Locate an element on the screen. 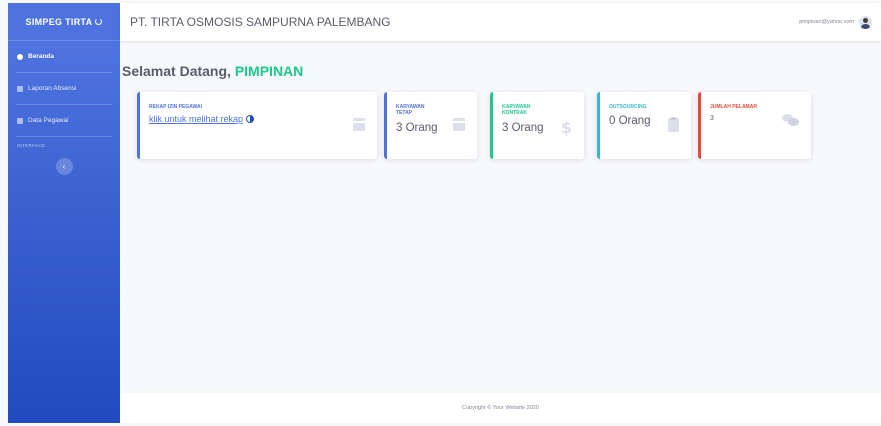  footer: Copyright © Your Website 2020 is located at coordinates (500, 408).